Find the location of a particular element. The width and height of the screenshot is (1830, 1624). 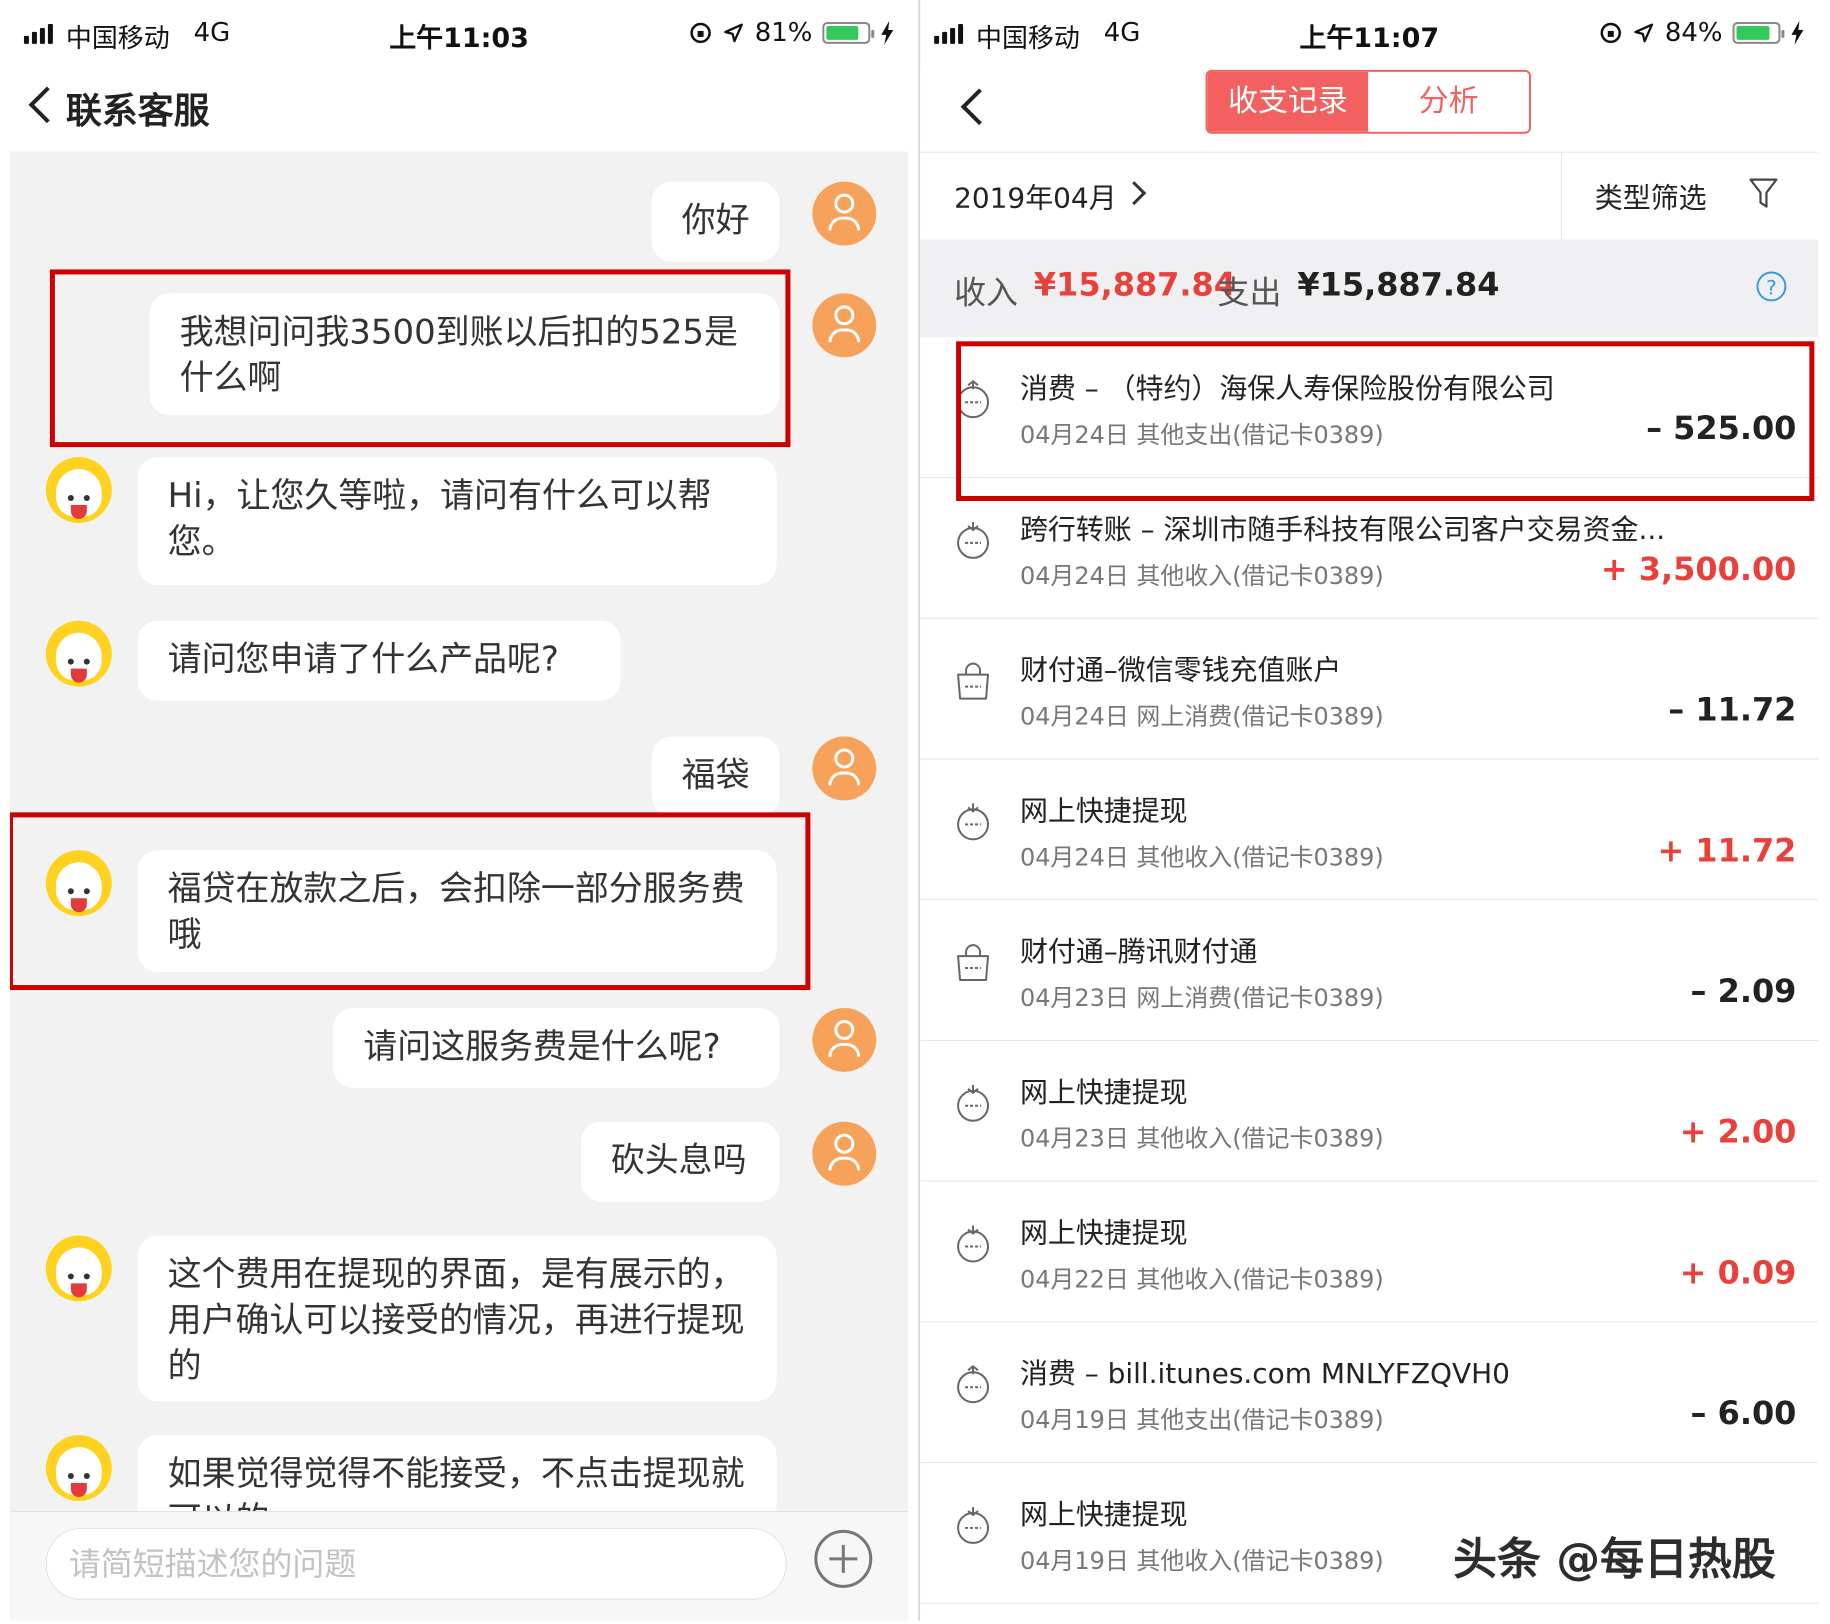

input-bar is located at coordinates (459, 1565).